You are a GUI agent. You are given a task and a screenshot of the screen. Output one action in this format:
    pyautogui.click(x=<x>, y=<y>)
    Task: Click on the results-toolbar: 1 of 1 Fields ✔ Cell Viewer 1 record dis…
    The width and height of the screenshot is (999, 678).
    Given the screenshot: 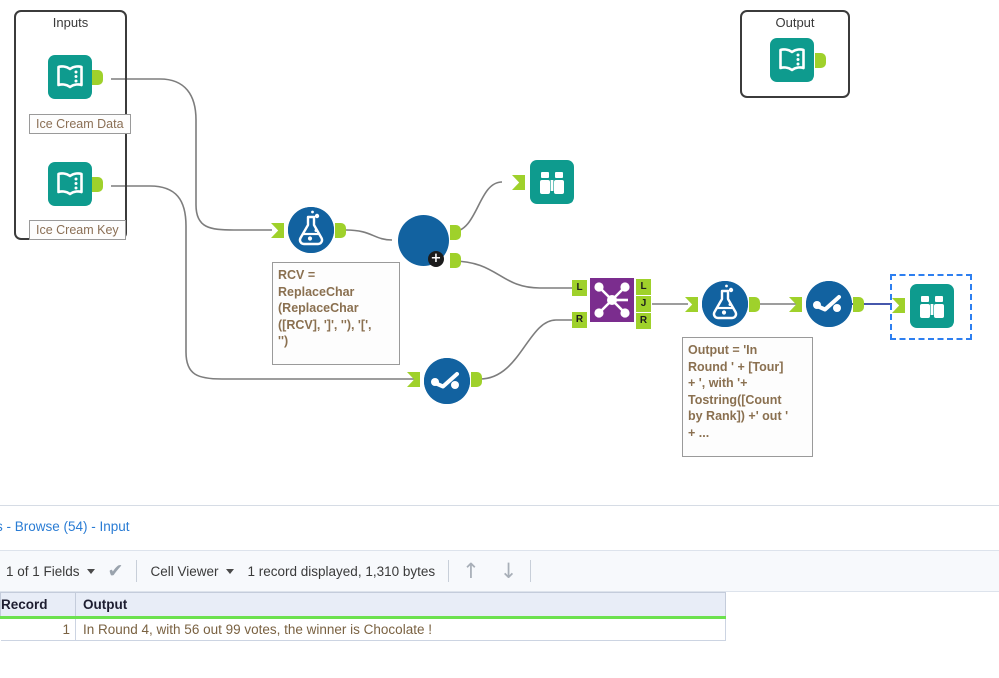 What is the action you would take?
    pyautogui.click(x=499, y=571)
    